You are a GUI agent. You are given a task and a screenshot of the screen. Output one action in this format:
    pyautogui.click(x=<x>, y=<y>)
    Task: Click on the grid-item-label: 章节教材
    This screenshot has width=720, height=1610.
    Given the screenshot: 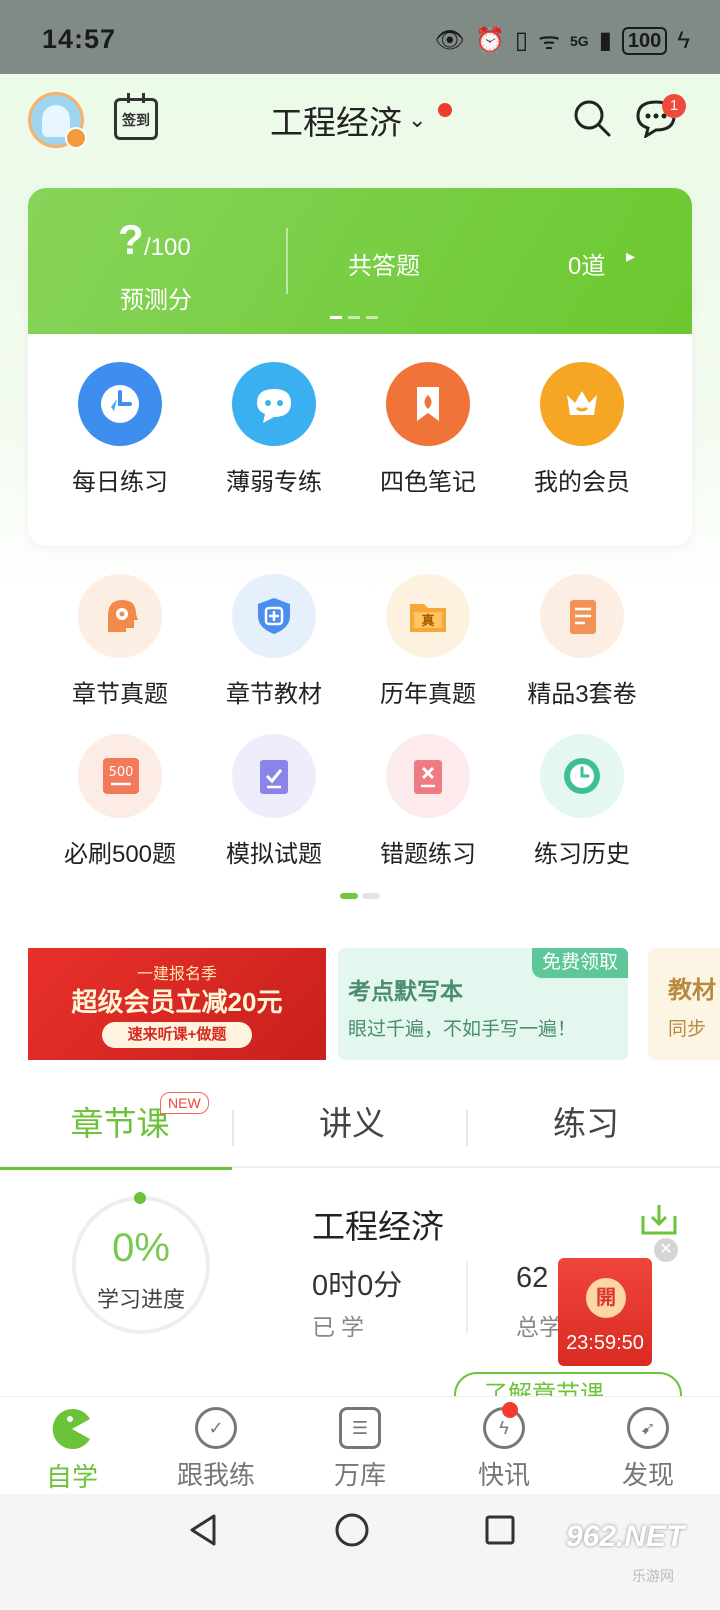 What is the action you would take?
    pyautogui.click(x=274, y=694)
    